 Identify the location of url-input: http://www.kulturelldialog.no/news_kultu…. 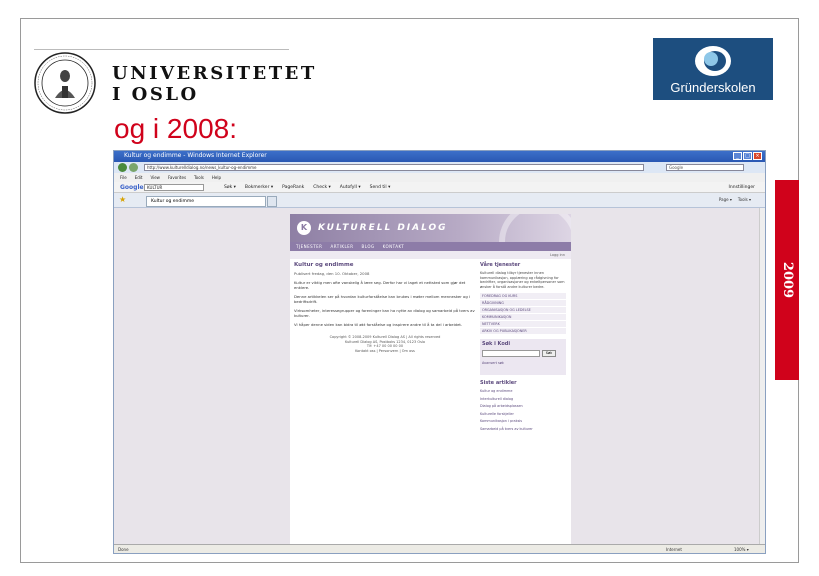
(394, 167).